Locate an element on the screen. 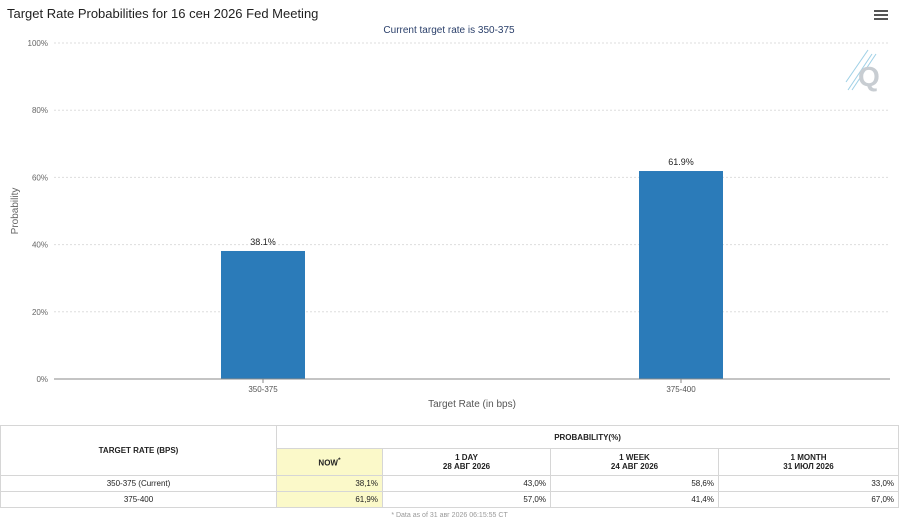 The height and width of the screenshot is (522, 900). now-value-cell: 38,1% is located at coordinates (329, 483).